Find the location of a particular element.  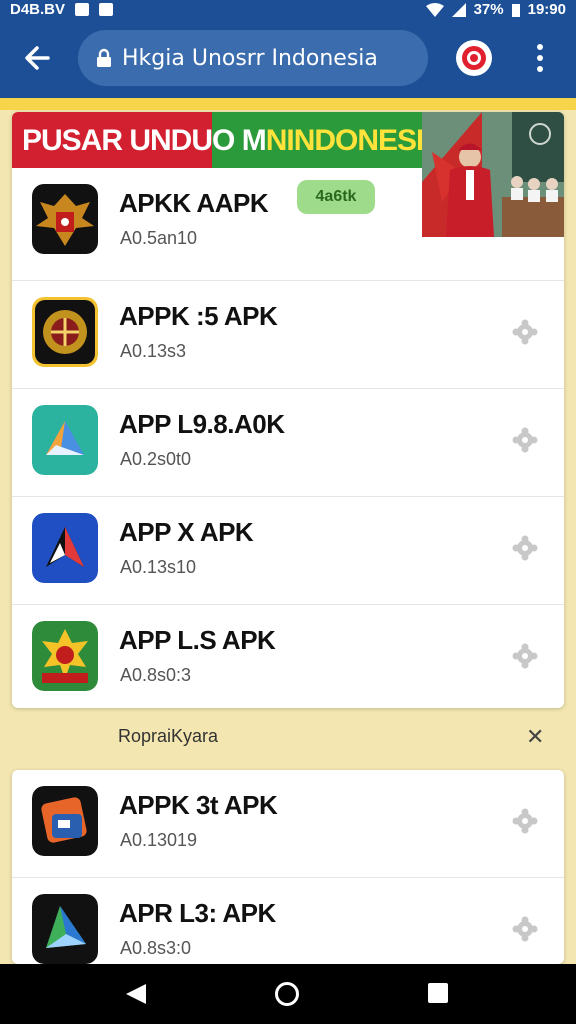

banner-title-red: PUSAR UNDUO is located at coordinates (128, 140).